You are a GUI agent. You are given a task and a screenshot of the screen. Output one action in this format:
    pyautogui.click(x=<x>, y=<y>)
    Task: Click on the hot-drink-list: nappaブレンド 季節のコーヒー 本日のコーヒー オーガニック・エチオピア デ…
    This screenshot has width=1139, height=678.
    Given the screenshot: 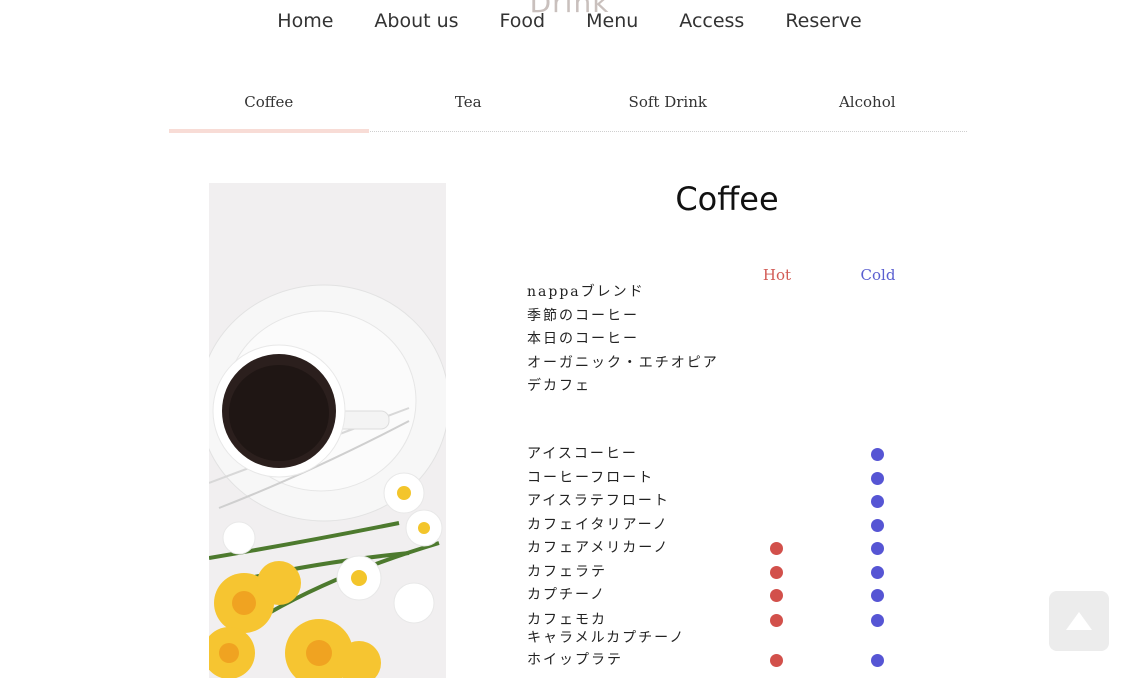 What is the action you would take?
    pyautogui.click(x=623, y=340)
    